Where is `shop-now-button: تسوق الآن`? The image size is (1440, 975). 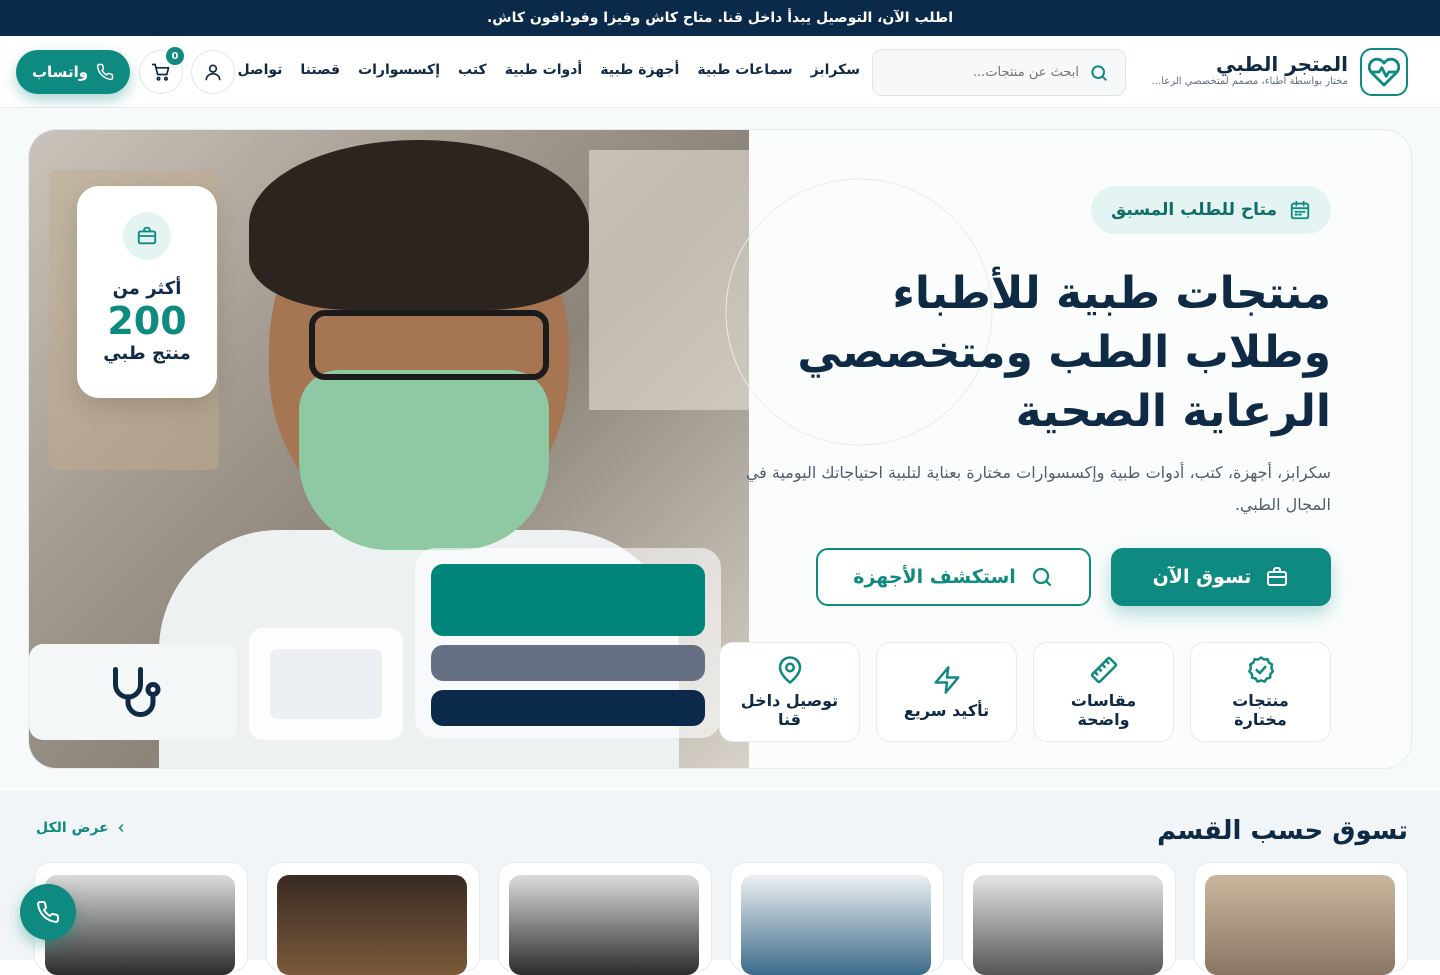 shop-now-button: تسوق الآن is located at coordinates (1221, 577).